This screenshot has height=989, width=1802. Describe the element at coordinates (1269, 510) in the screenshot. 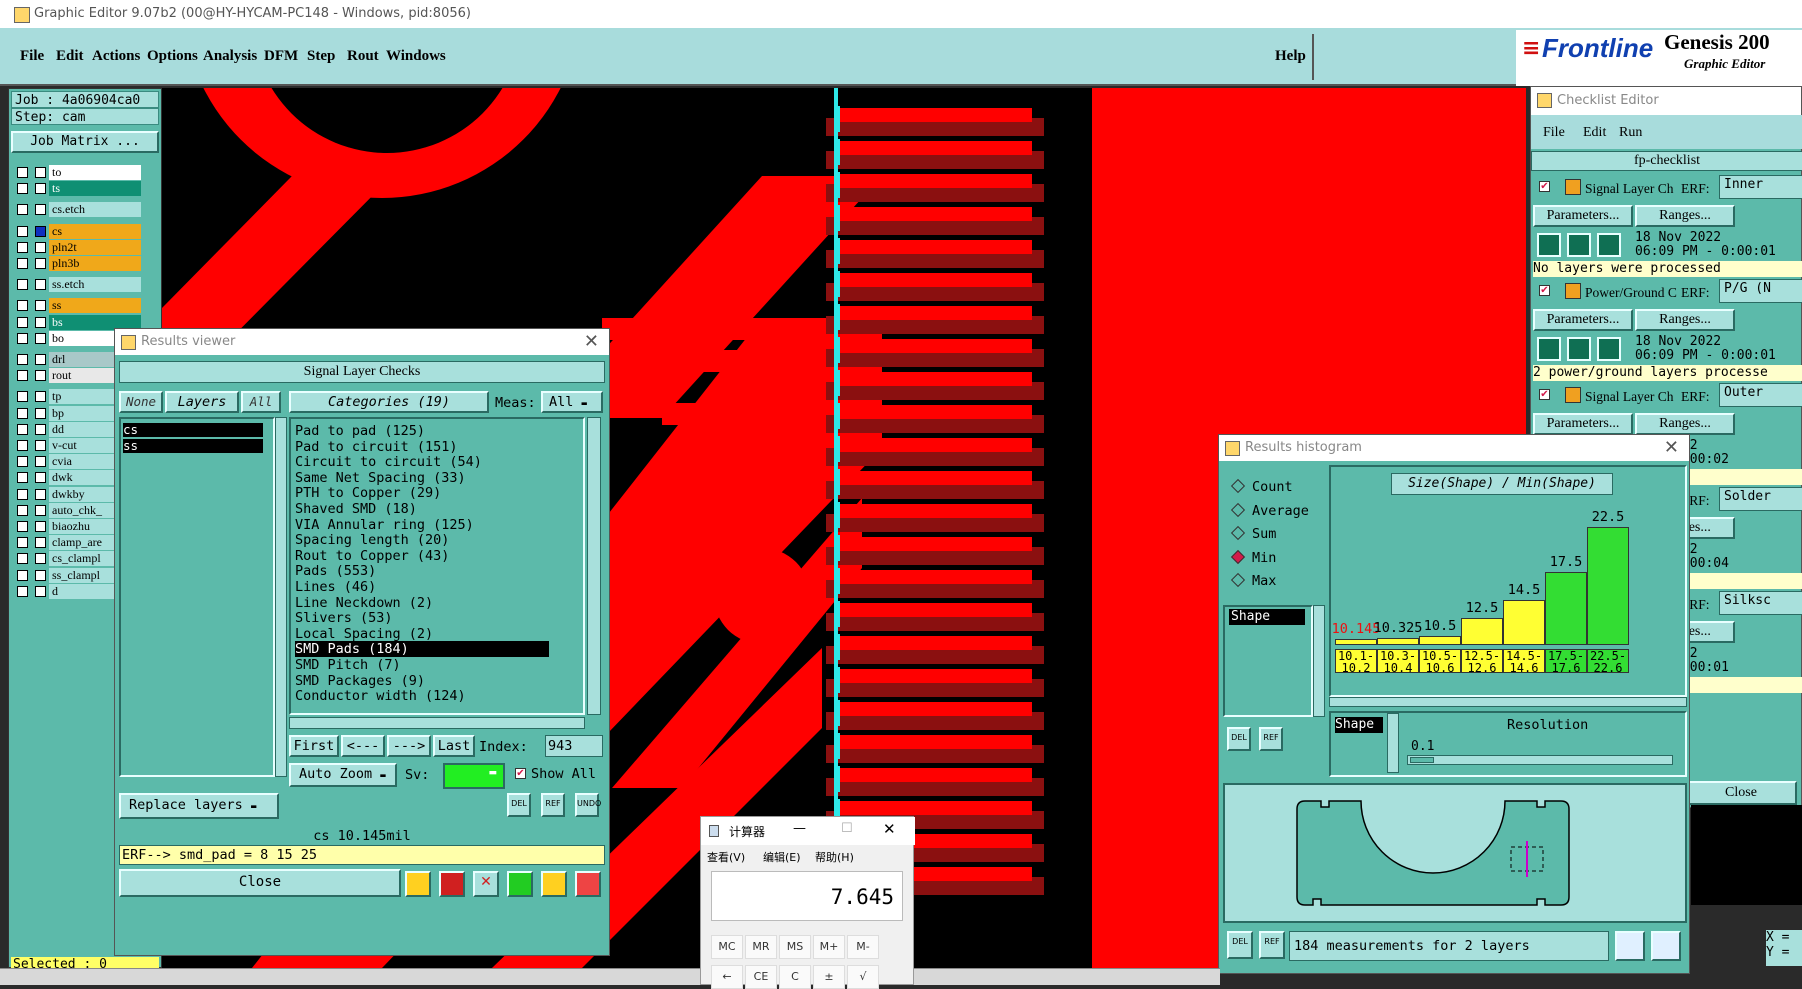

I see `mode-radio-average: Average` at that location.